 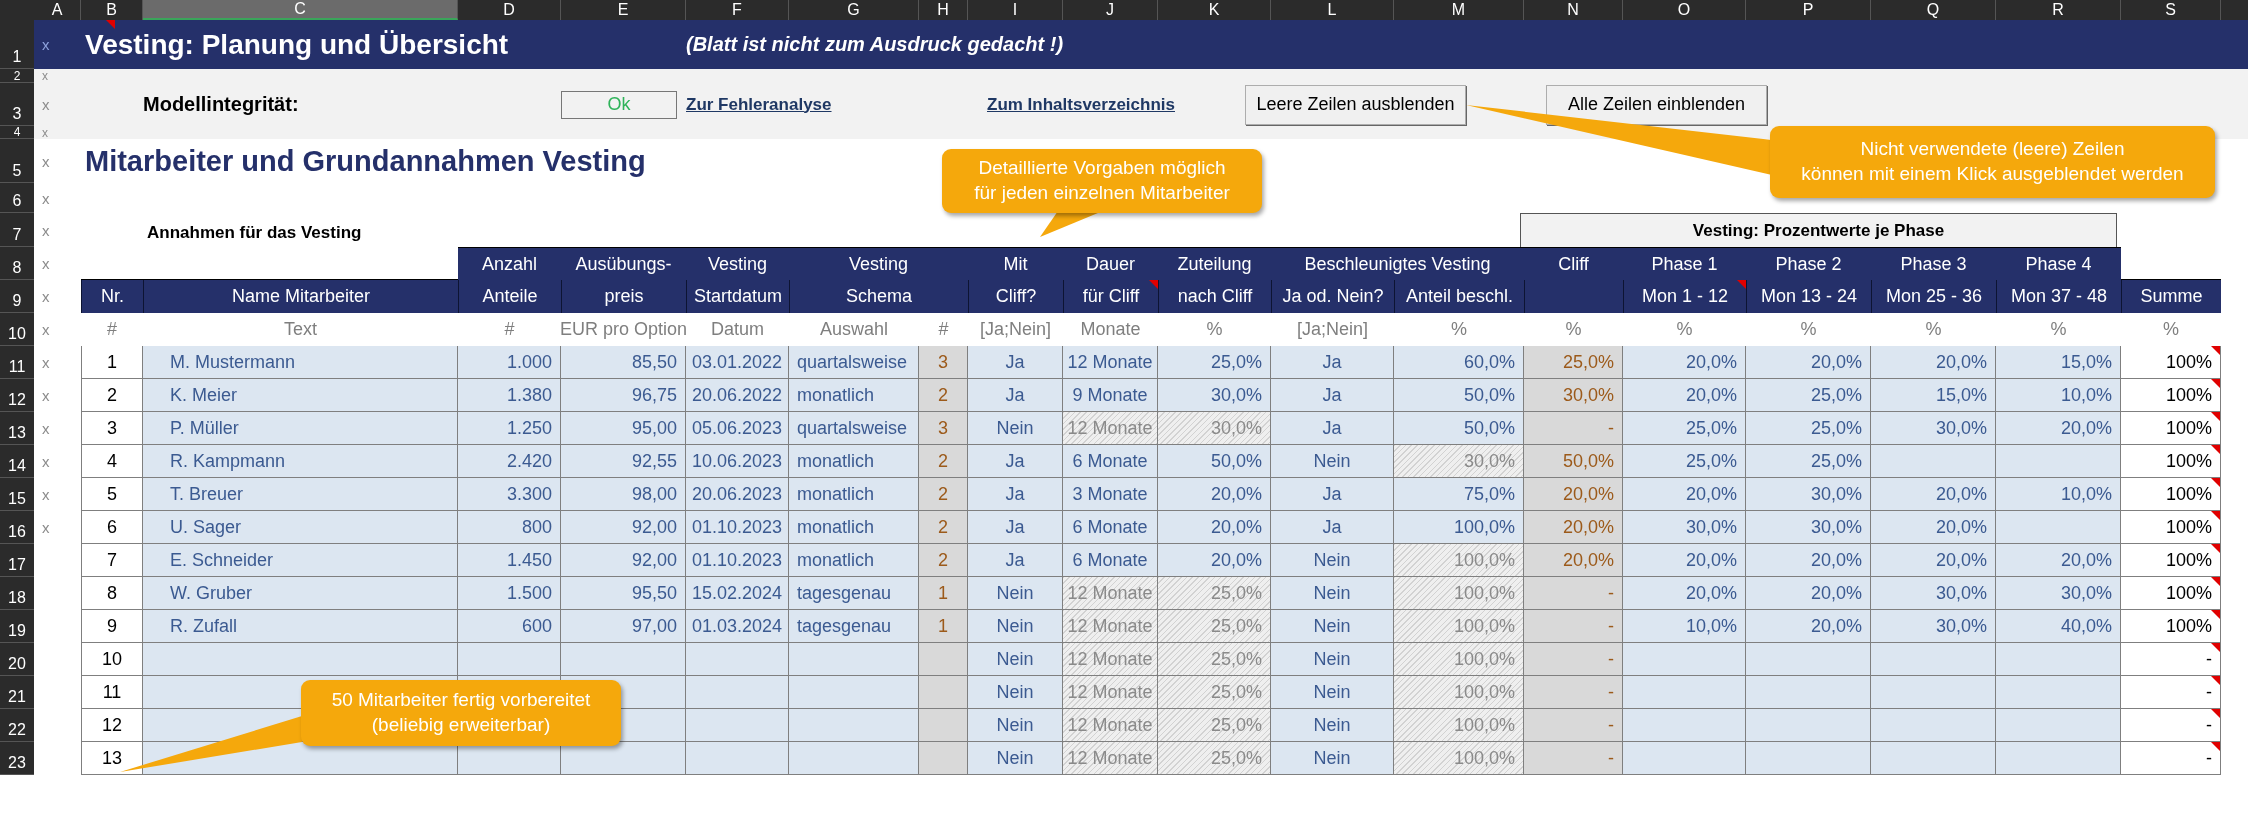 What do you see at coordinates (300, 10) in the screenshot?
I see `column-header: C` at bounding box center [300, 10].